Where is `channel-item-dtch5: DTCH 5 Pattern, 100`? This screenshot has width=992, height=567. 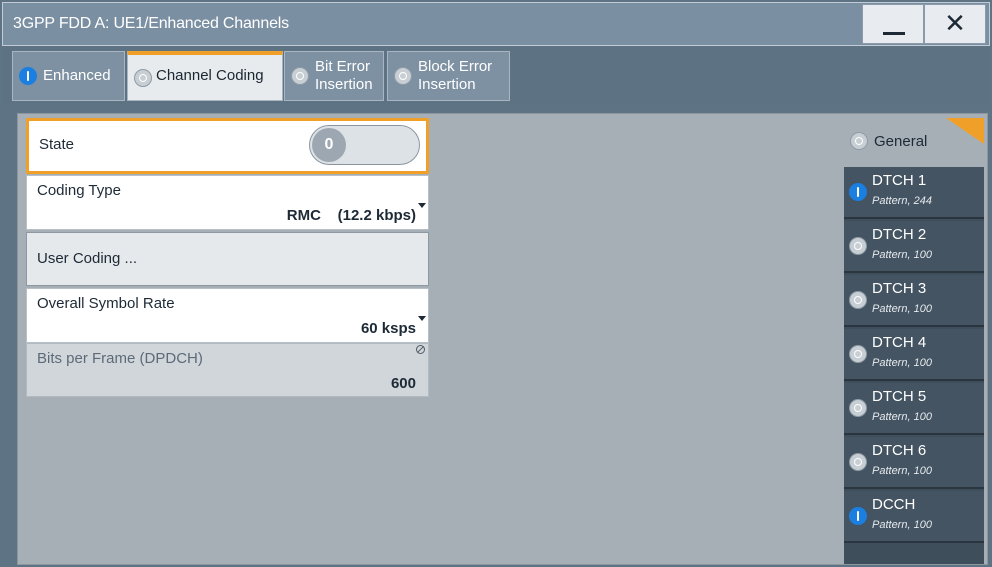 channel-item-dtch5: DTCH 5 Pattern, 100 is located at coordinates (914, 409).